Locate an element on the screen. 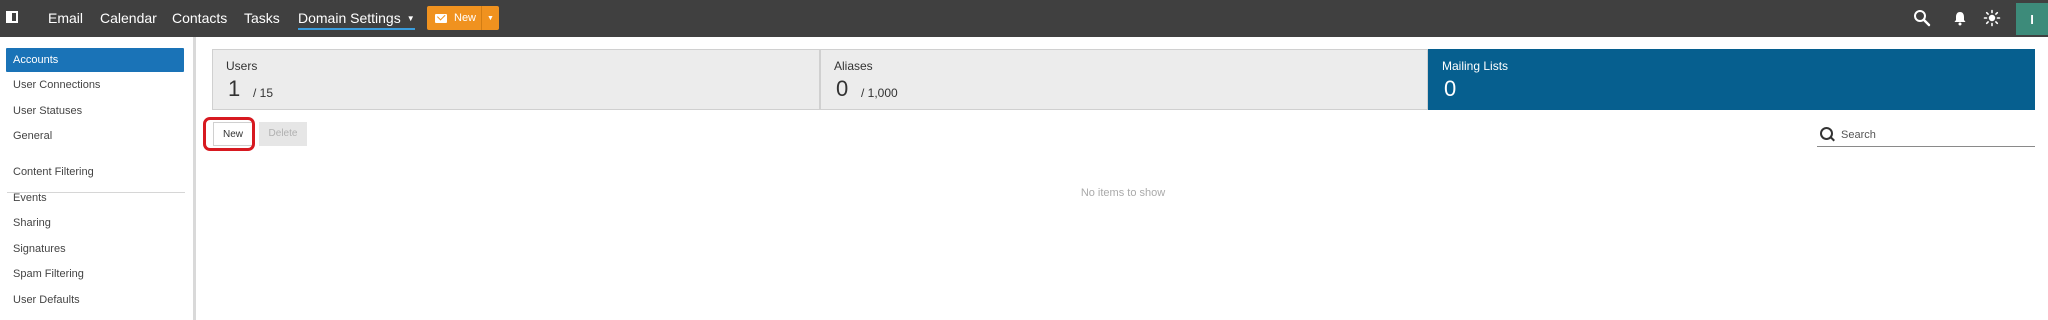 This screenshot has height=320, width=2048. sidebar-item-accounts: Accounts is located at coordinates (95, 60).